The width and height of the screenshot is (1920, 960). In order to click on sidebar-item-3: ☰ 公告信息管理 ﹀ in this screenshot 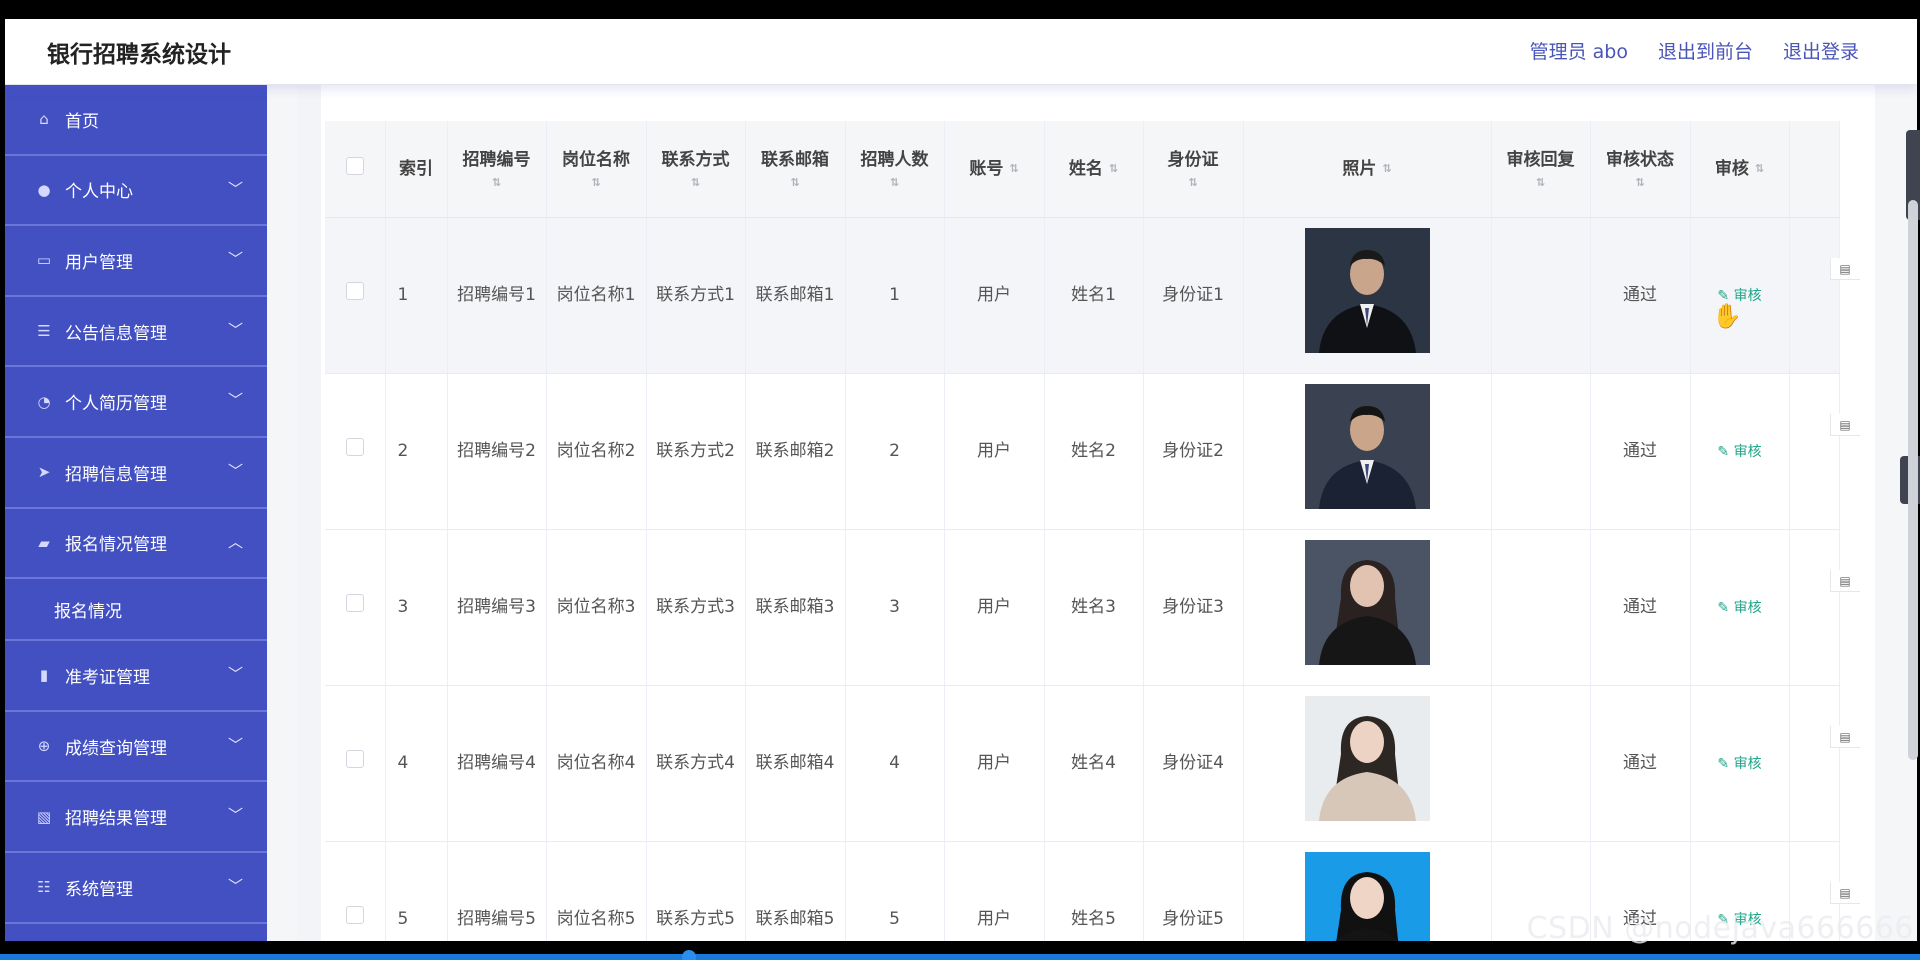, I will do `click(136, 332)`.